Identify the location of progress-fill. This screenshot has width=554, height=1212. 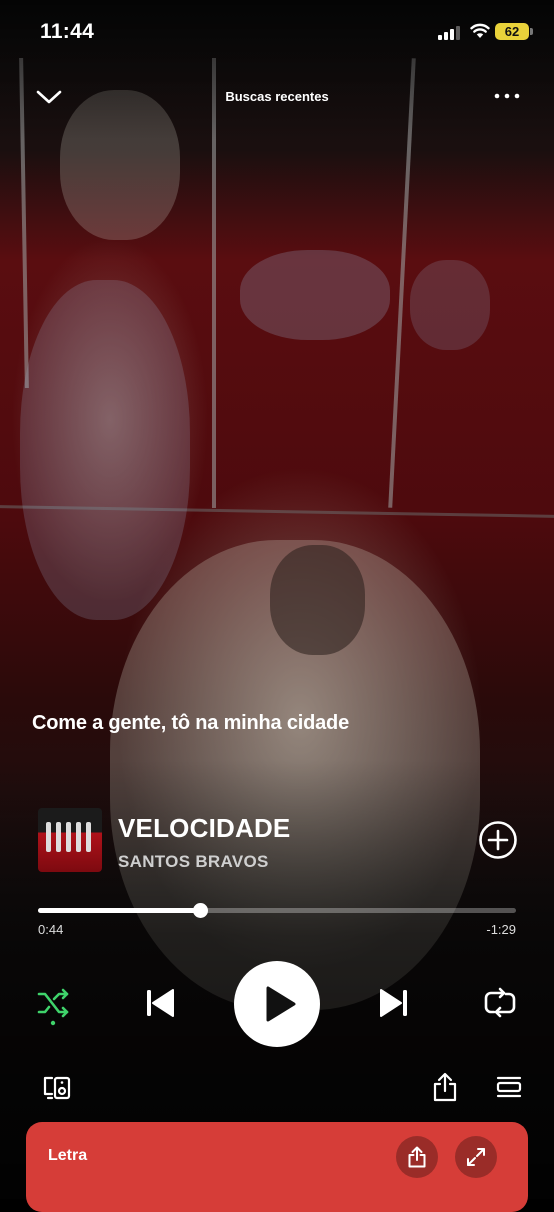
(119, 910).